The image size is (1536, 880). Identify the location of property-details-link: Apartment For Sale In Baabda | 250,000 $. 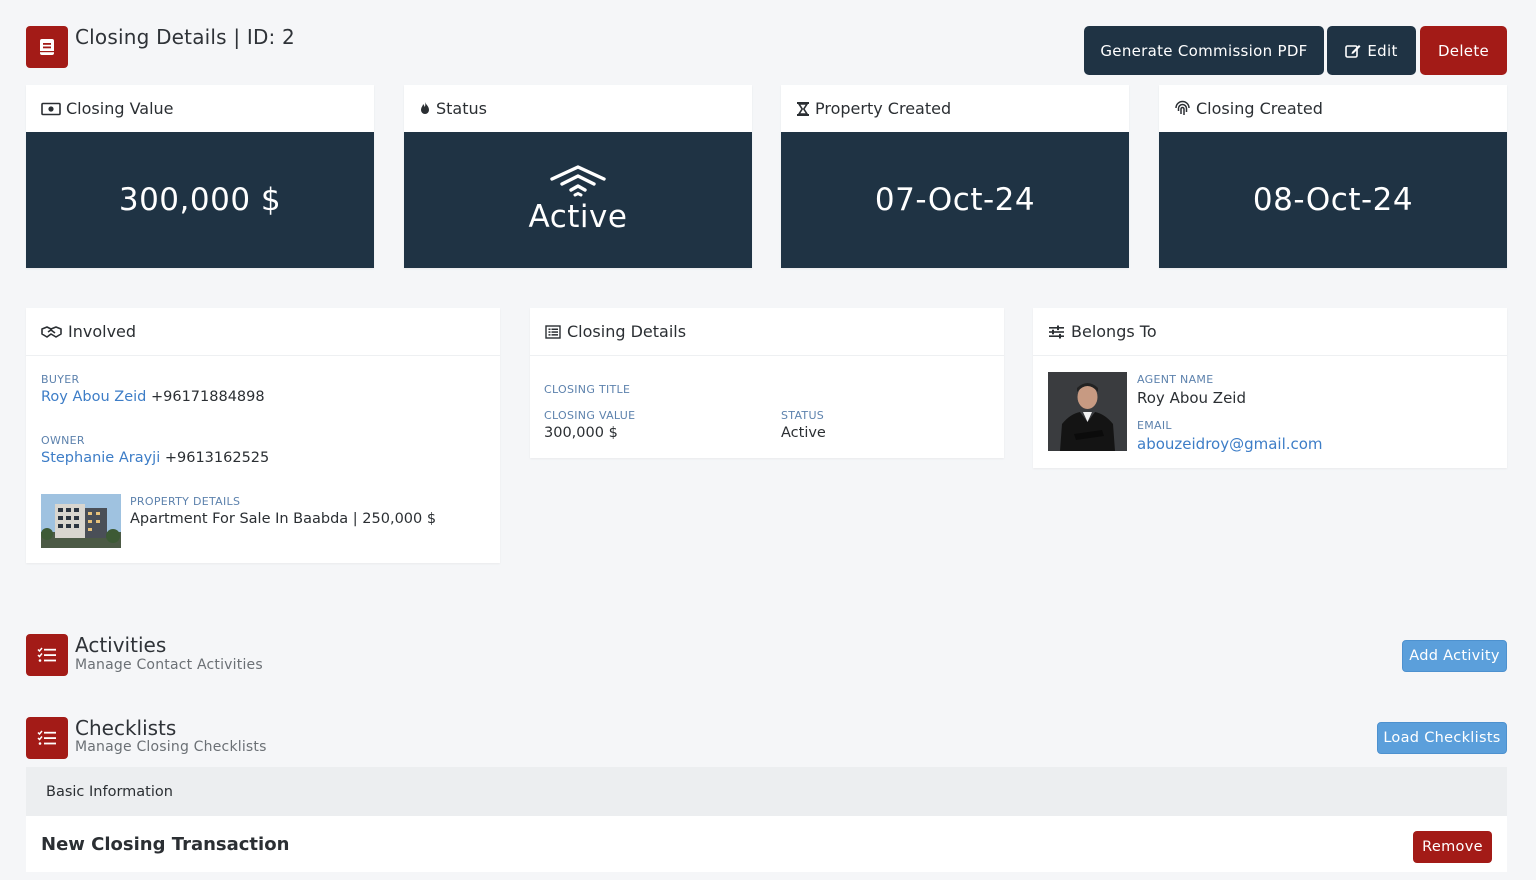
(283, 519).